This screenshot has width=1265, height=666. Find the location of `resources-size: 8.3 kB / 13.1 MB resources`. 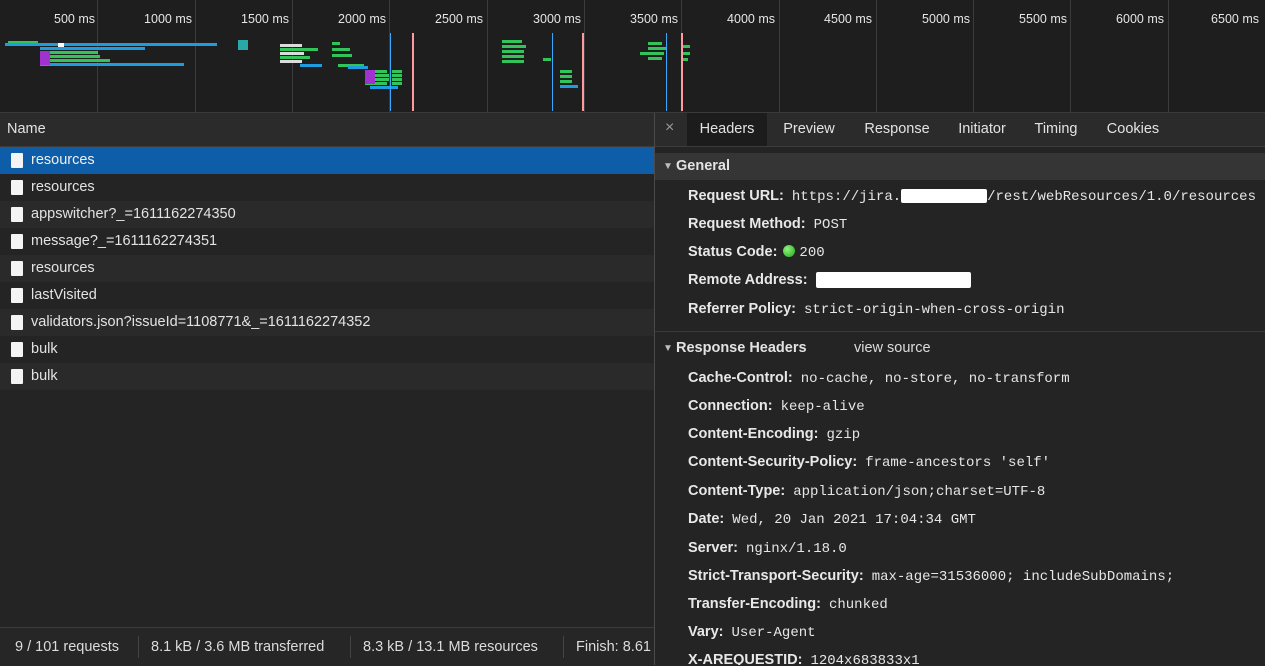

resources-size: 8.3 kB / 13.1 MB resources is located at coordinates (450, 647).